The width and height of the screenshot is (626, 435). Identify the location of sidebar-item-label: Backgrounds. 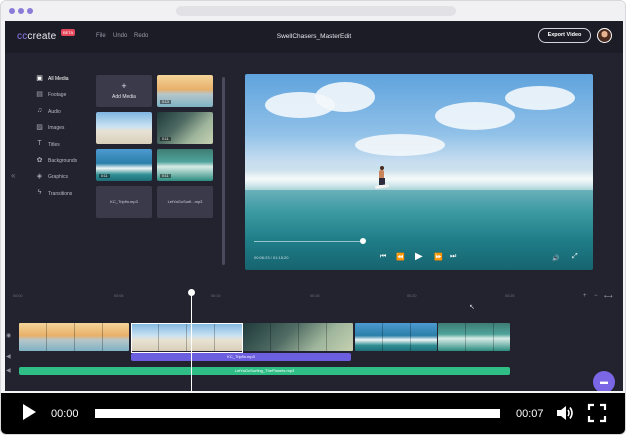
(63, 161).